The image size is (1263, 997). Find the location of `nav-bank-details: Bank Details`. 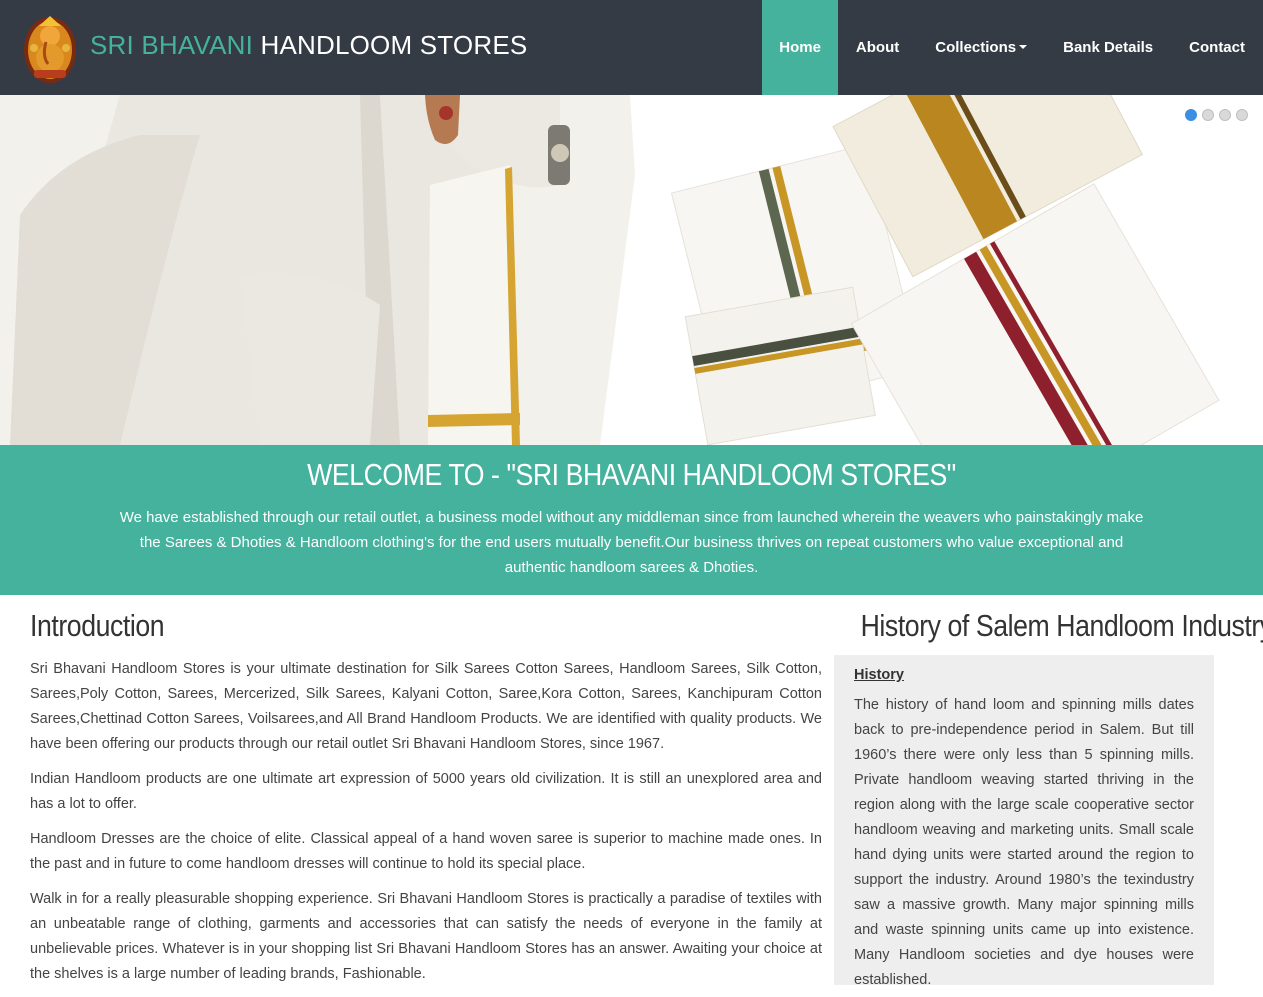

nav-bank-details: Bank Details is located at coordinates (1108, 47).